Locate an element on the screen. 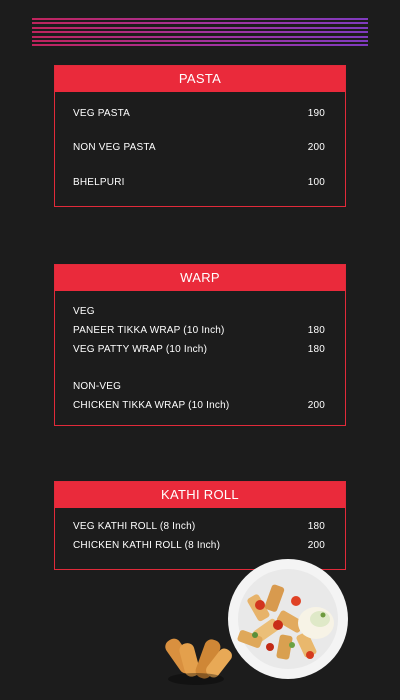 The height and width of the screenshot is (700, 400). item-price: 100 is located at coordinates (316, 182).